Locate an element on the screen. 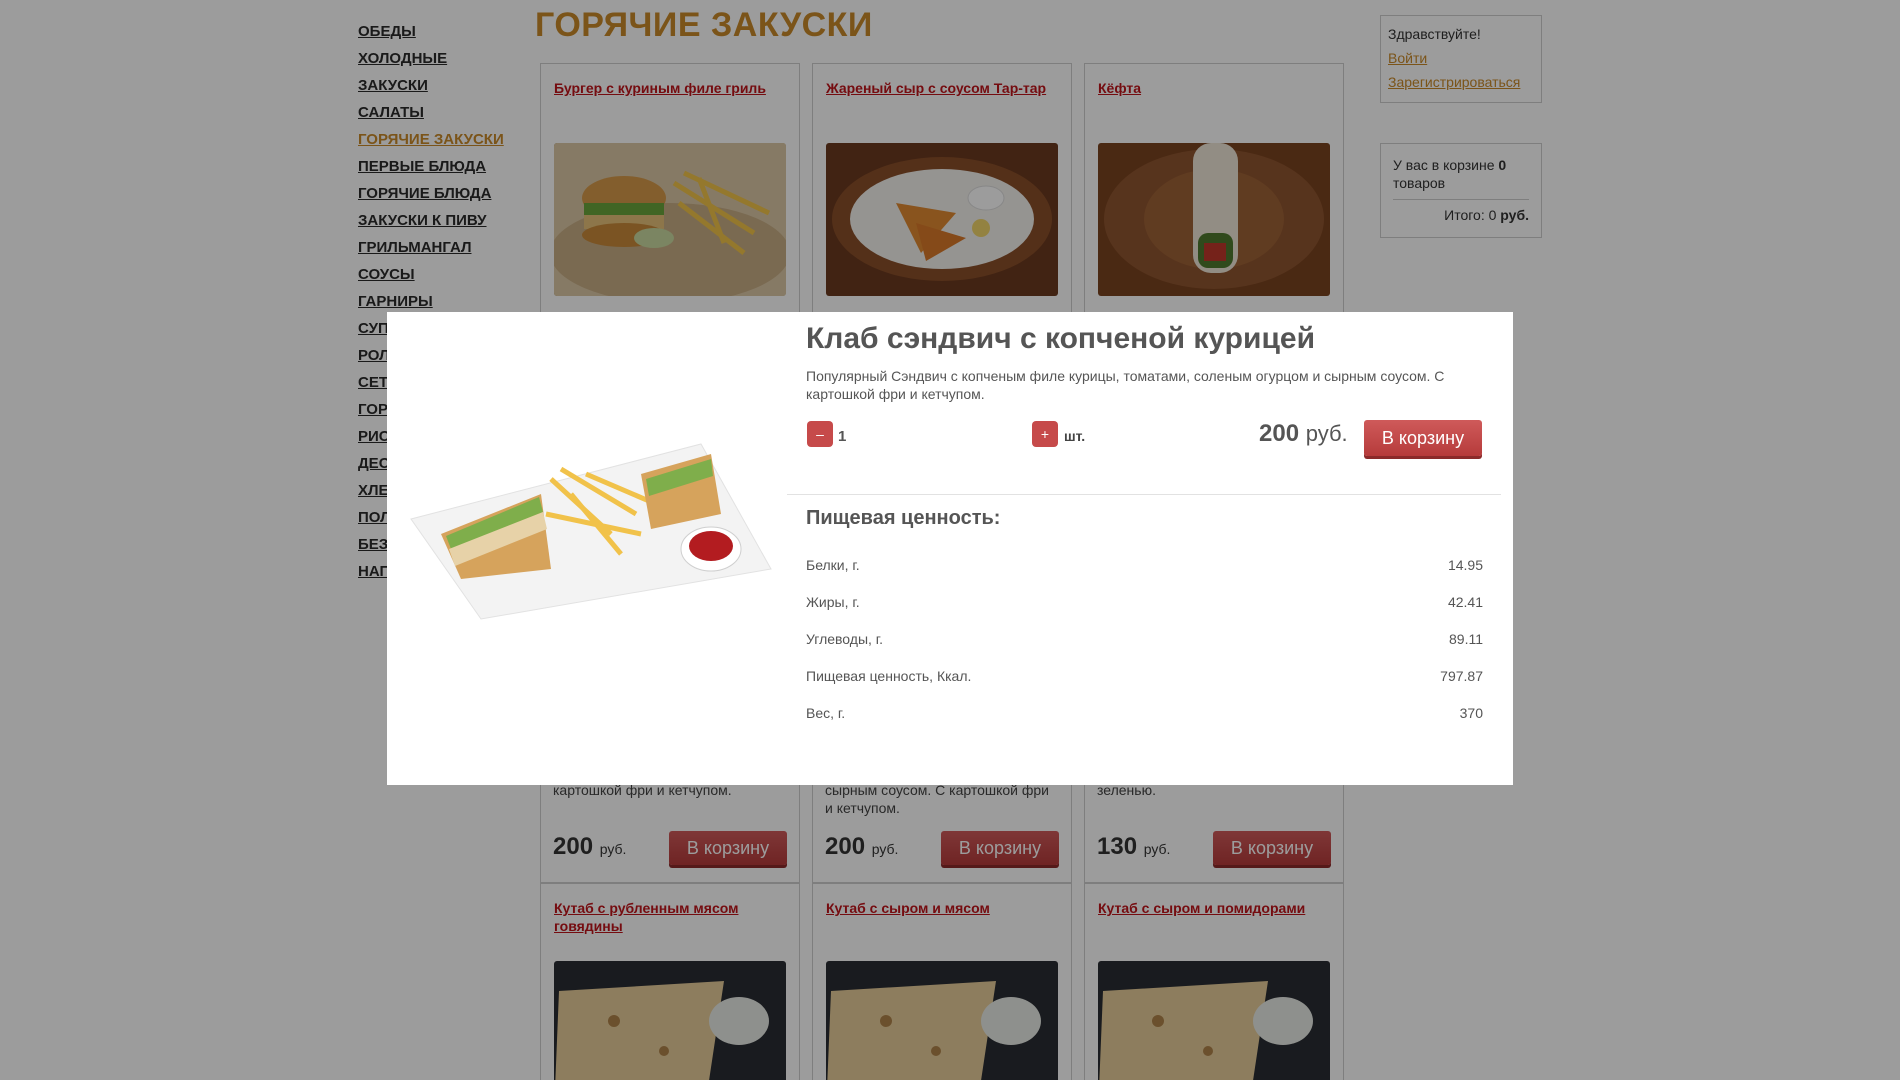 The image size is (1900, 1080). nutrition-value: 797.87 is located at coordinates (1461, 676).